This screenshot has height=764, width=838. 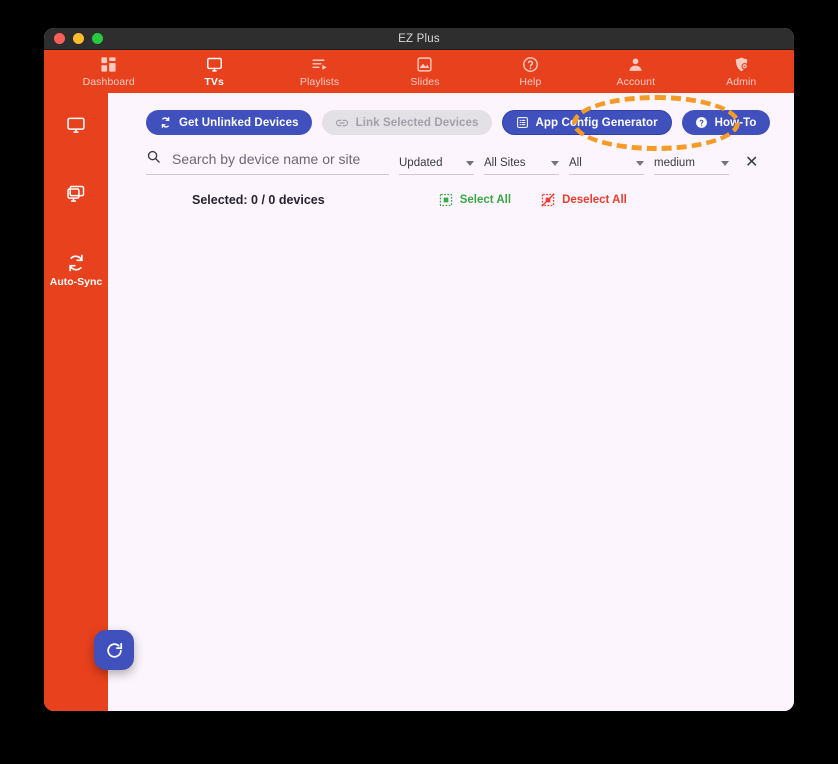 What do you see at coordinates (451, 155) in the screenshot?
I see `filter-row: Updated All Sites All medium` at bounding box center [451, 155].